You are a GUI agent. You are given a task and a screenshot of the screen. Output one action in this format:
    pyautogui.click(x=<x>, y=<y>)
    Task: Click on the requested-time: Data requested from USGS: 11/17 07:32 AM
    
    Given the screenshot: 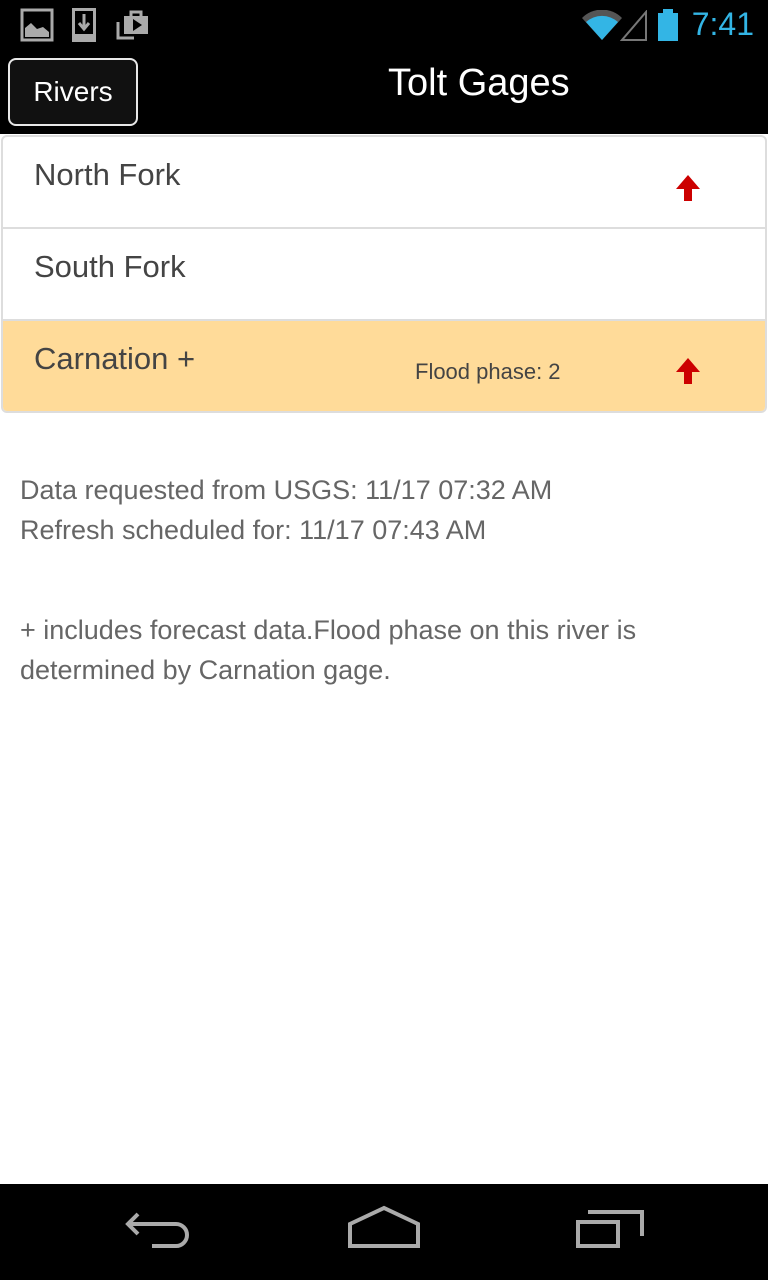 What is the action you would take?
    pyautogui.click(x=286, y=490)
    